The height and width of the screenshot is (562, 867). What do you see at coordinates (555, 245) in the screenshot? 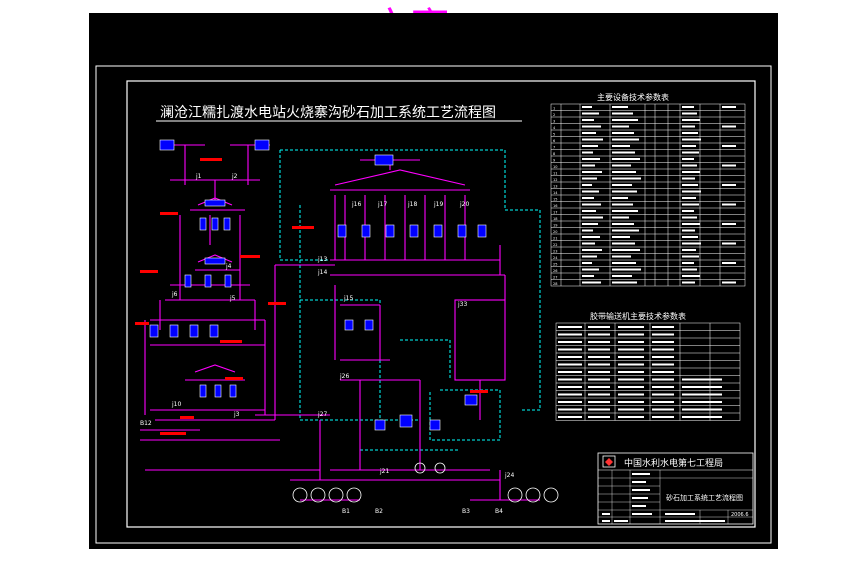
I see `table1-row-number: 22` at bounding box center [555, 245].